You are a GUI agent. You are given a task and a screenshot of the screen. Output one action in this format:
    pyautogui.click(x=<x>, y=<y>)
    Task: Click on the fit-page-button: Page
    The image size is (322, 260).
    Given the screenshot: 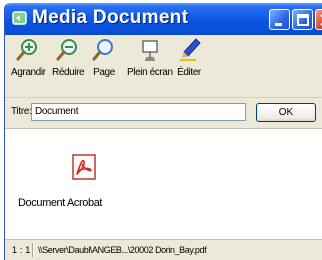 What is the action you would take?
    pyautogui.click(x=104, y=57)
    